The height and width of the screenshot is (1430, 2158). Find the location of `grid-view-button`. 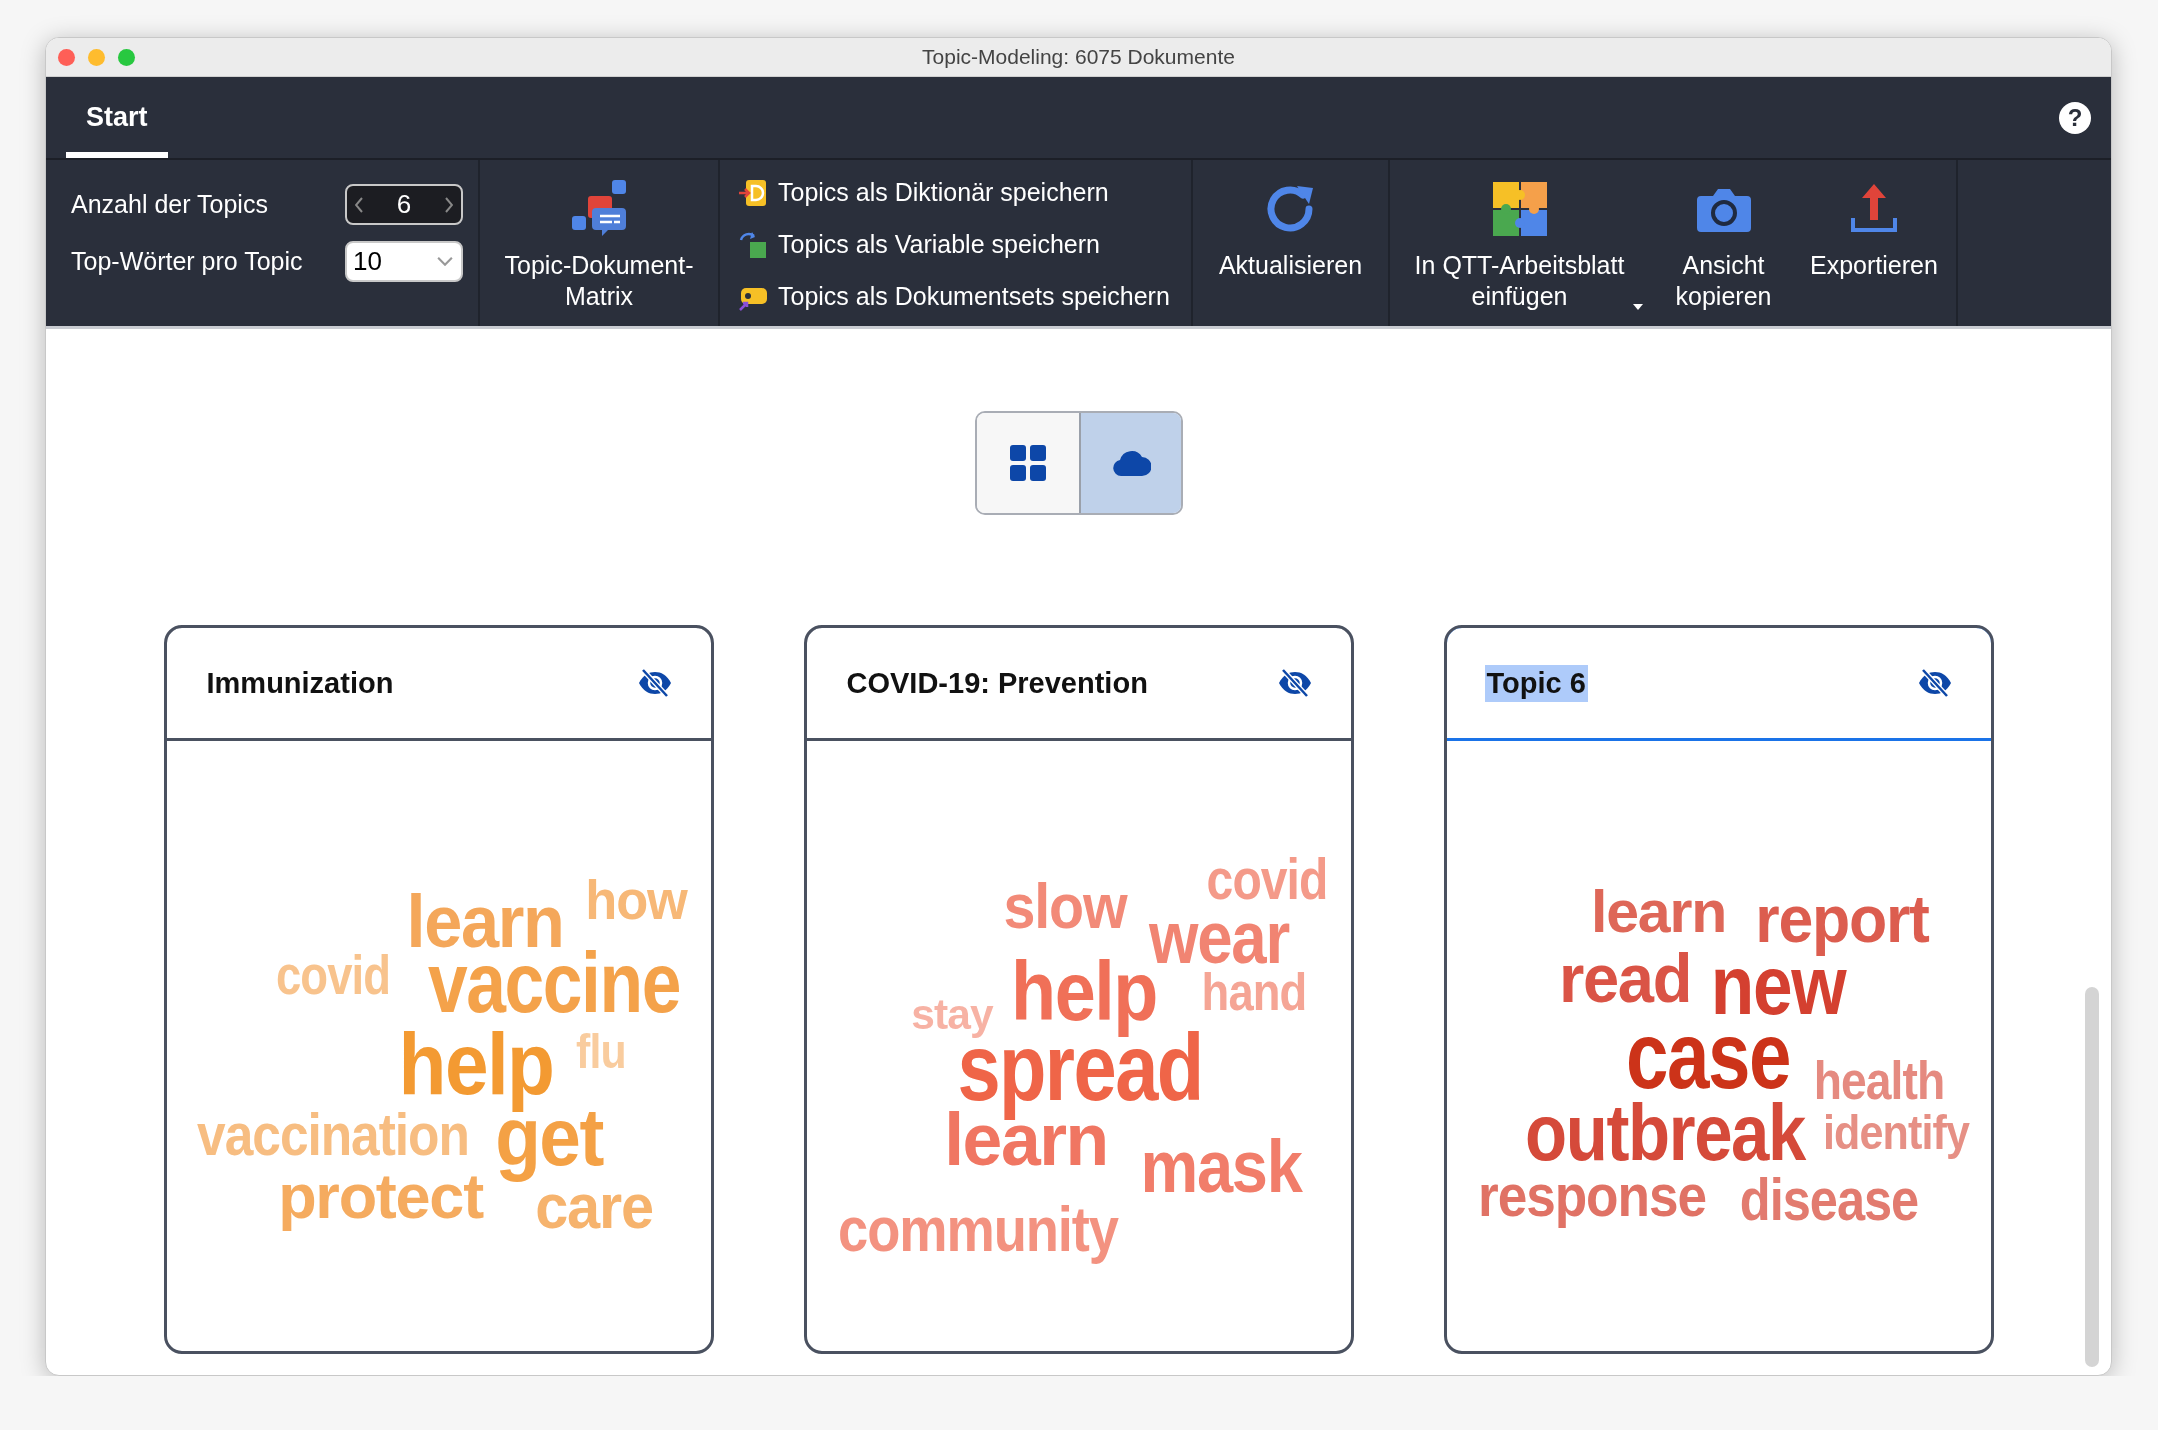

grid-view-button is located at coordinates (1027, 463).